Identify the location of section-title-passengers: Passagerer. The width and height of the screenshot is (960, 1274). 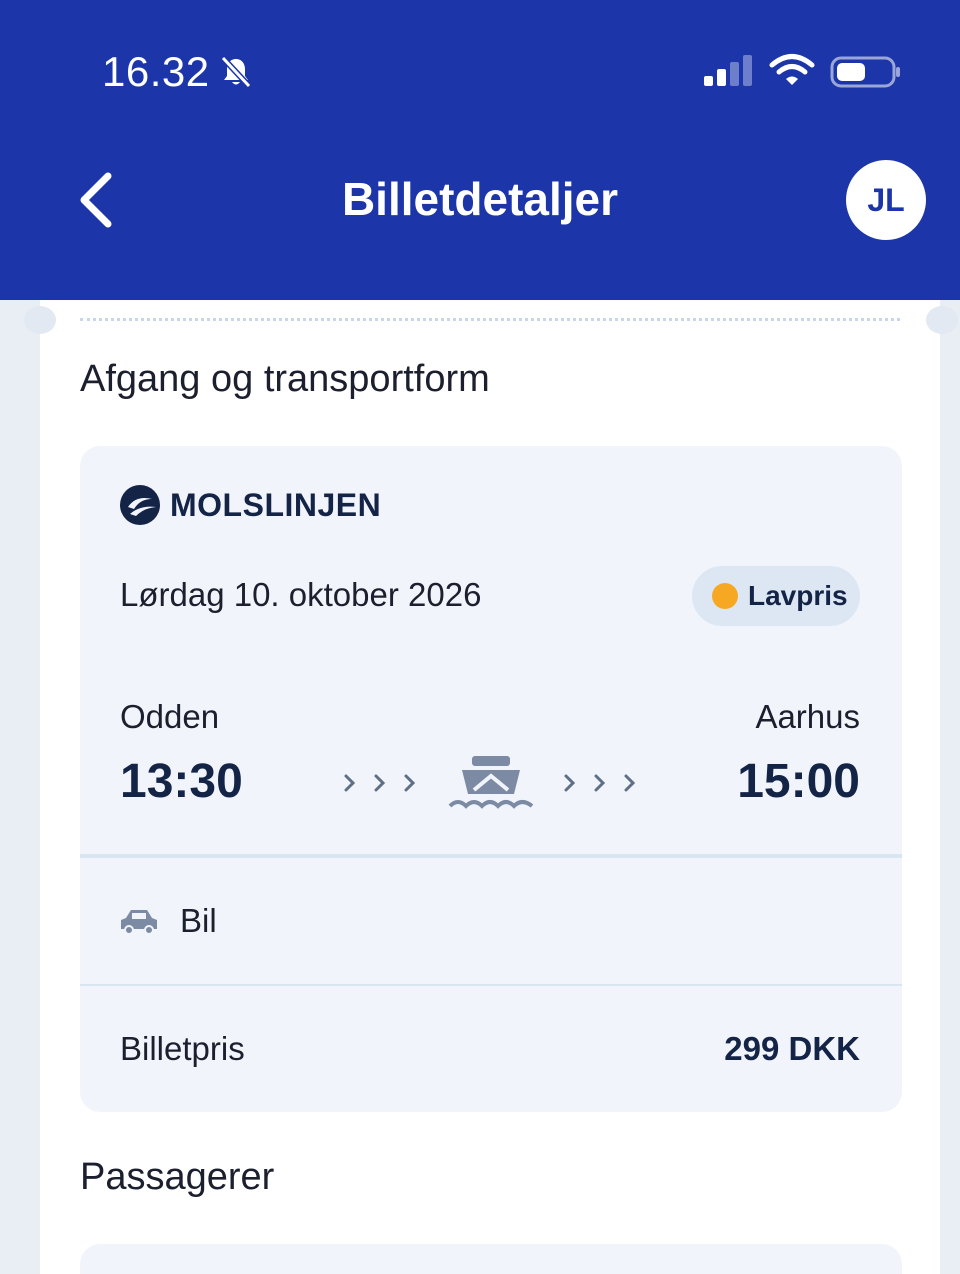
(177, 1177).